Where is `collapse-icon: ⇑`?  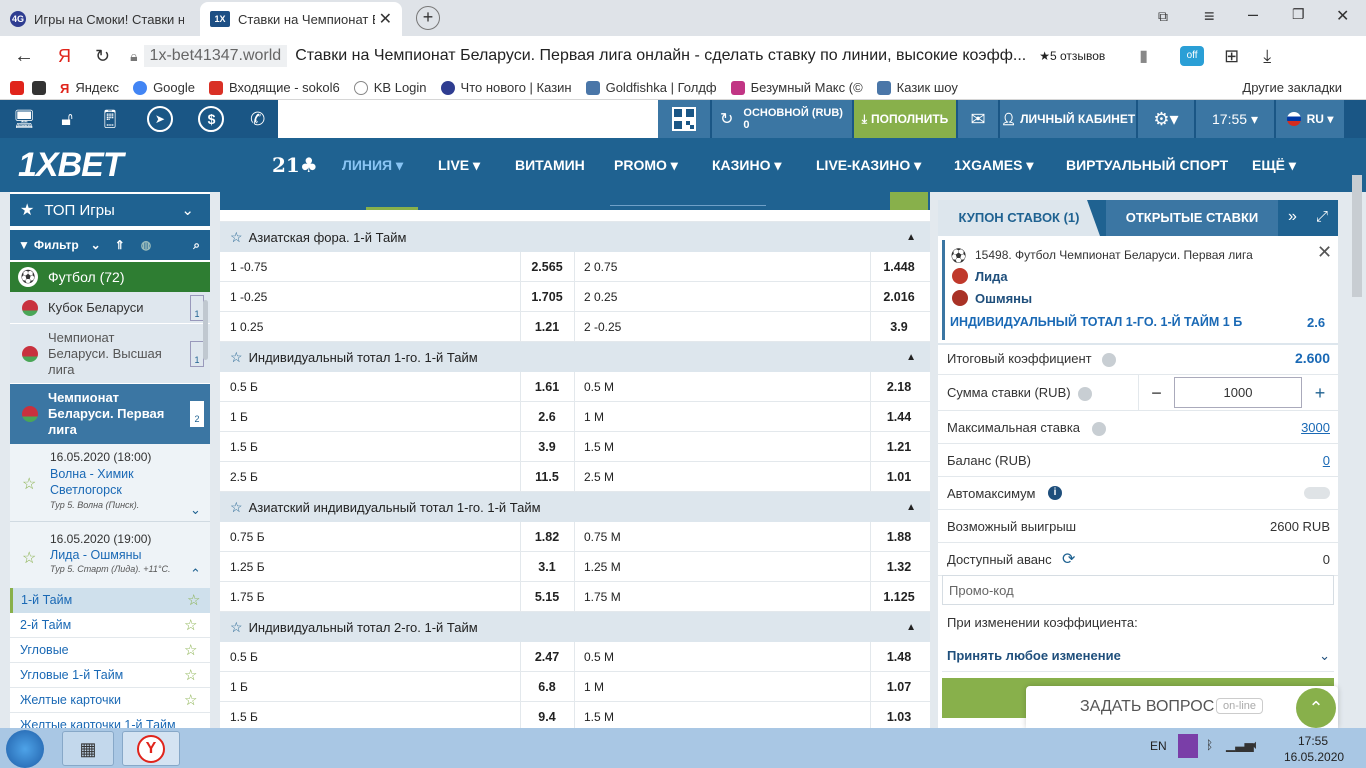
collapse-icon: ⇑ is located at coordinates (120, 245).